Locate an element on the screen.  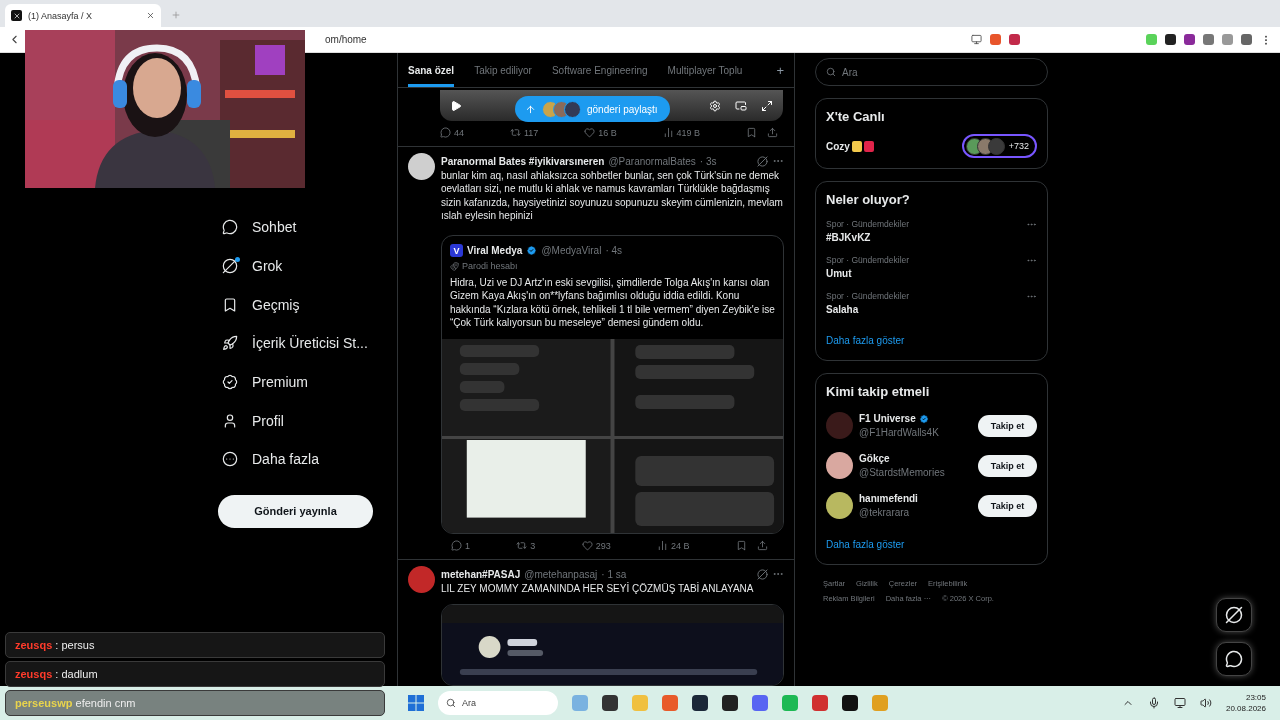
user-name: F1 Universe is located at coordinates (887, 418).